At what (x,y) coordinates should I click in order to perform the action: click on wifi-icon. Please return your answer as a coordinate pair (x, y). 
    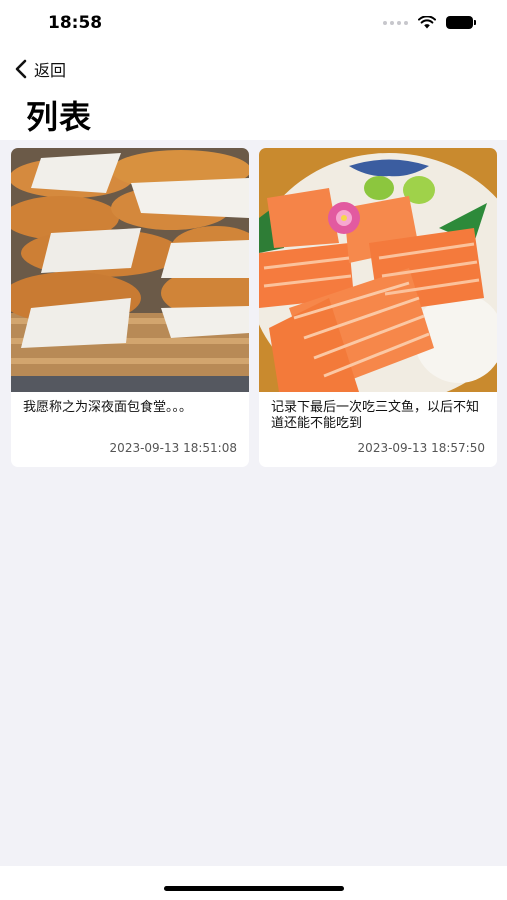
    Looking at the image, I should click on (427, 22).